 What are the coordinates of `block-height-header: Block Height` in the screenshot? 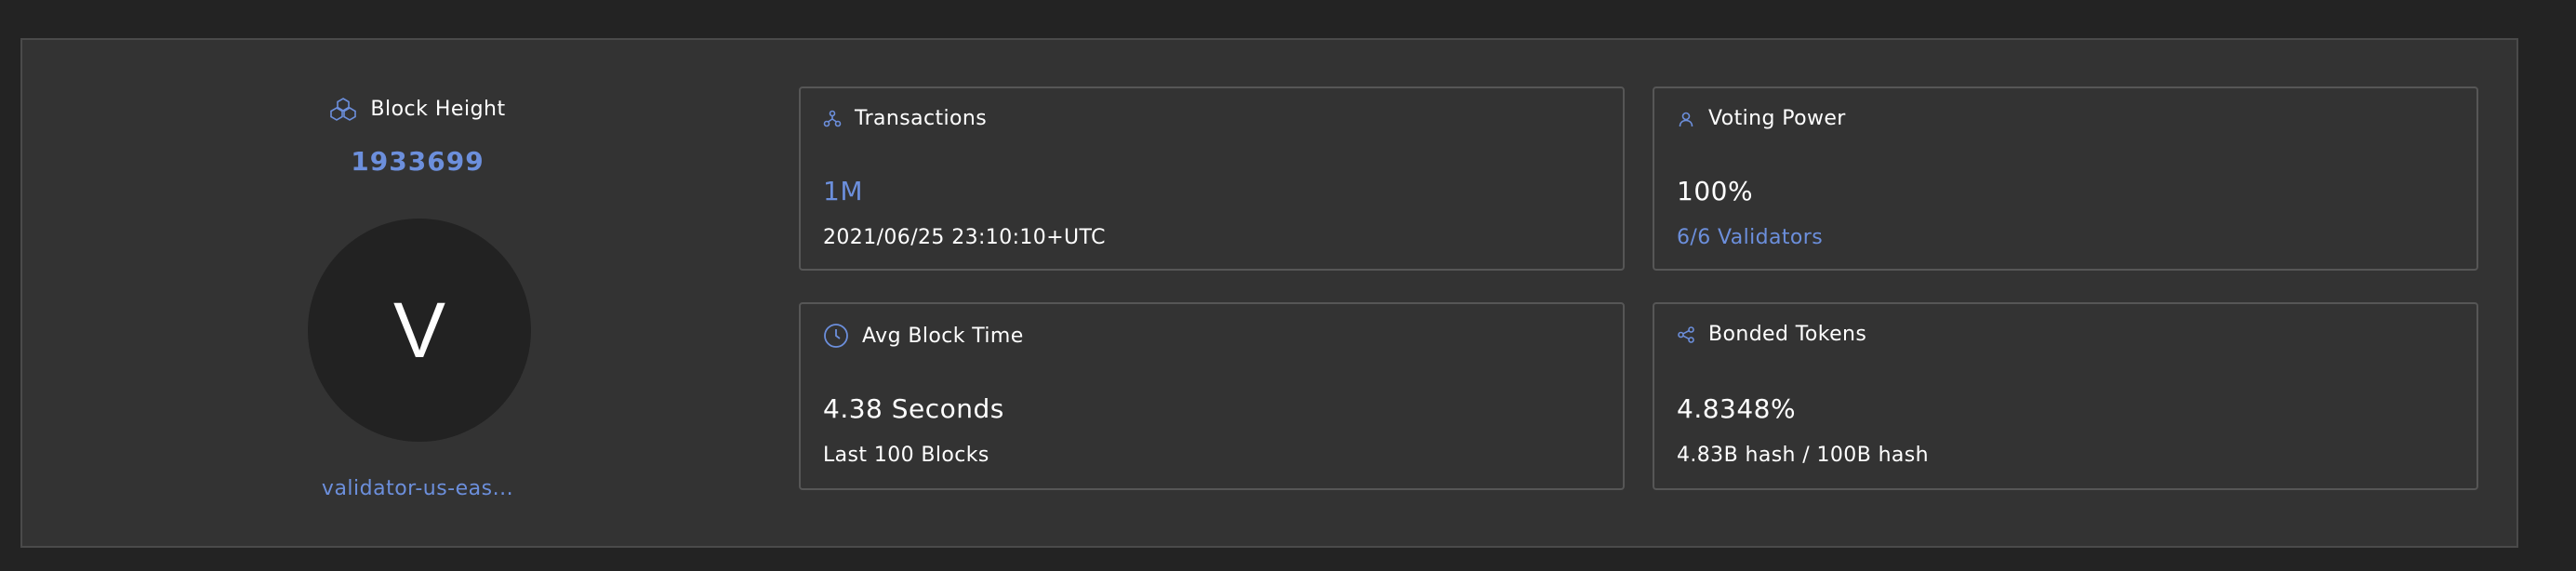 It's located at (417, 108).